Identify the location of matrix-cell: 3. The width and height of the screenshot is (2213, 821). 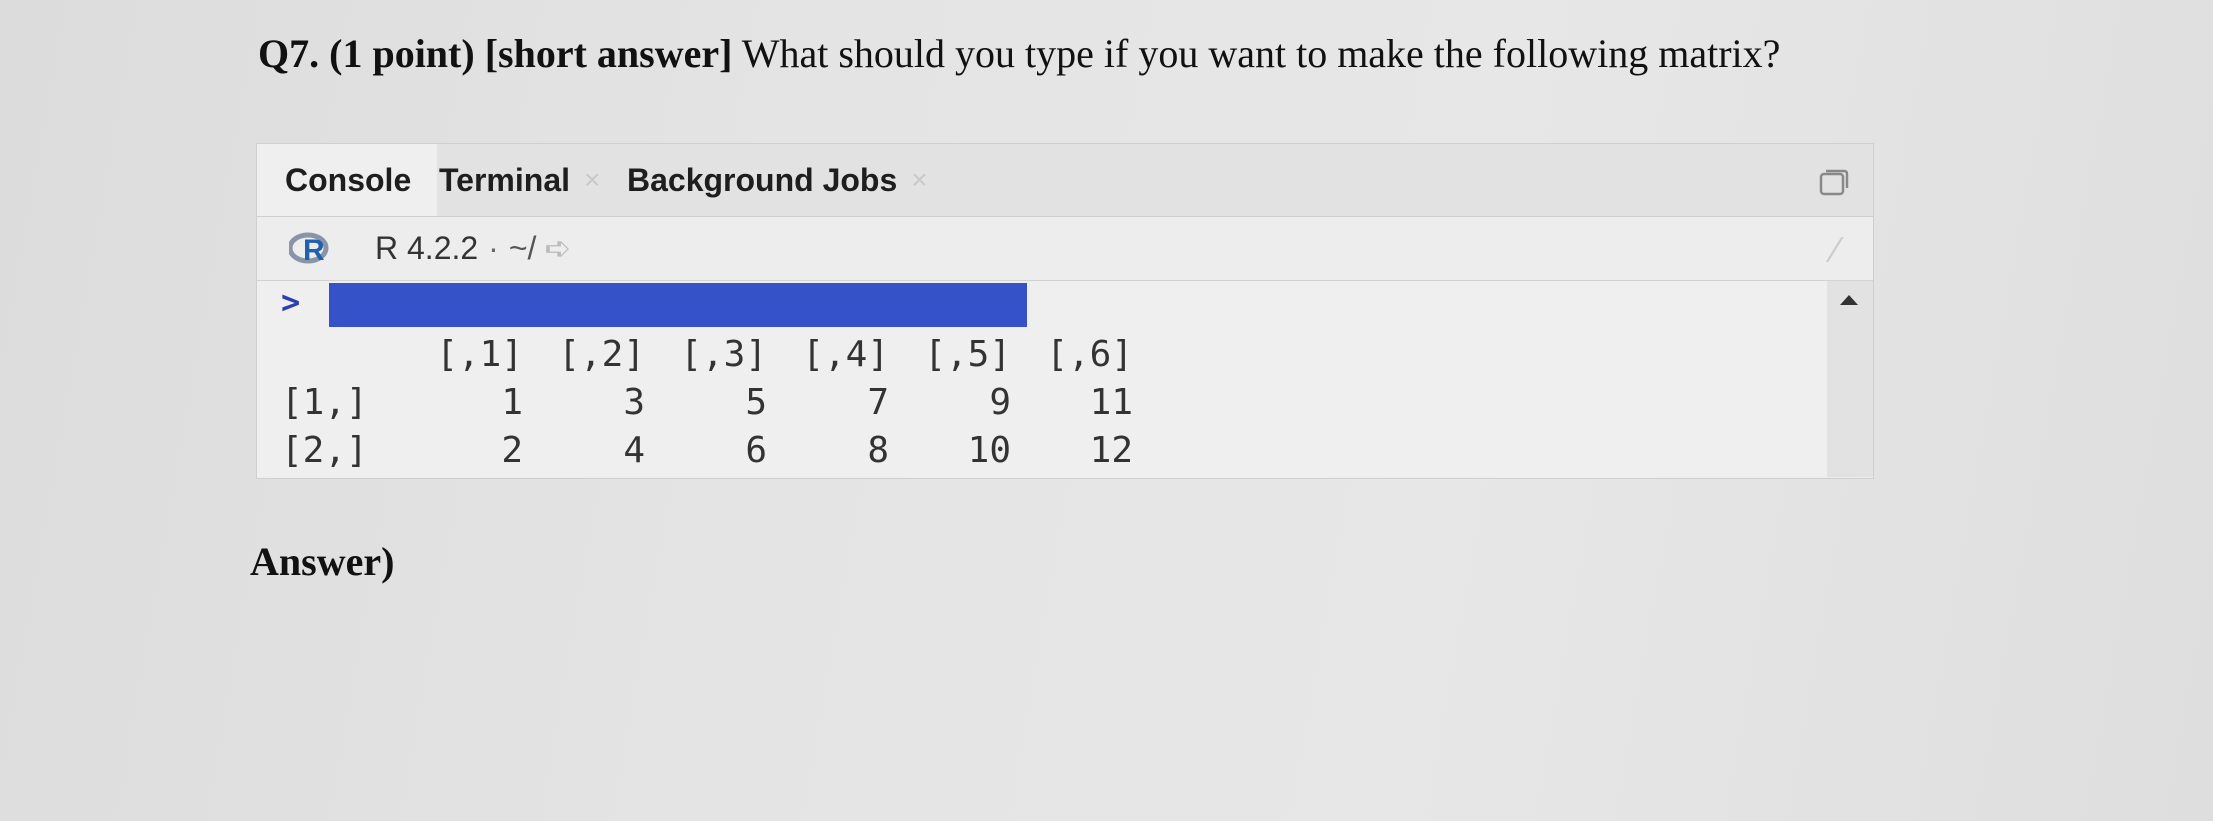
(634, 402).